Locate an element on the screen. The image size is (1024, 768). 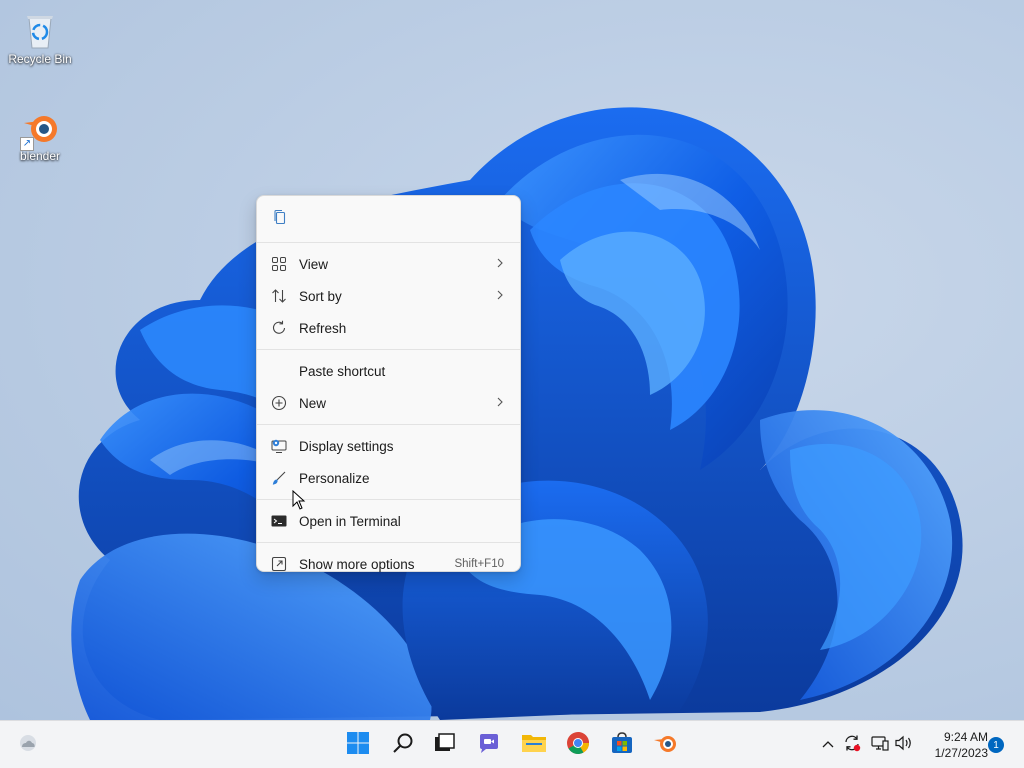
display-settings-icon is located at coordinates (279, 446).